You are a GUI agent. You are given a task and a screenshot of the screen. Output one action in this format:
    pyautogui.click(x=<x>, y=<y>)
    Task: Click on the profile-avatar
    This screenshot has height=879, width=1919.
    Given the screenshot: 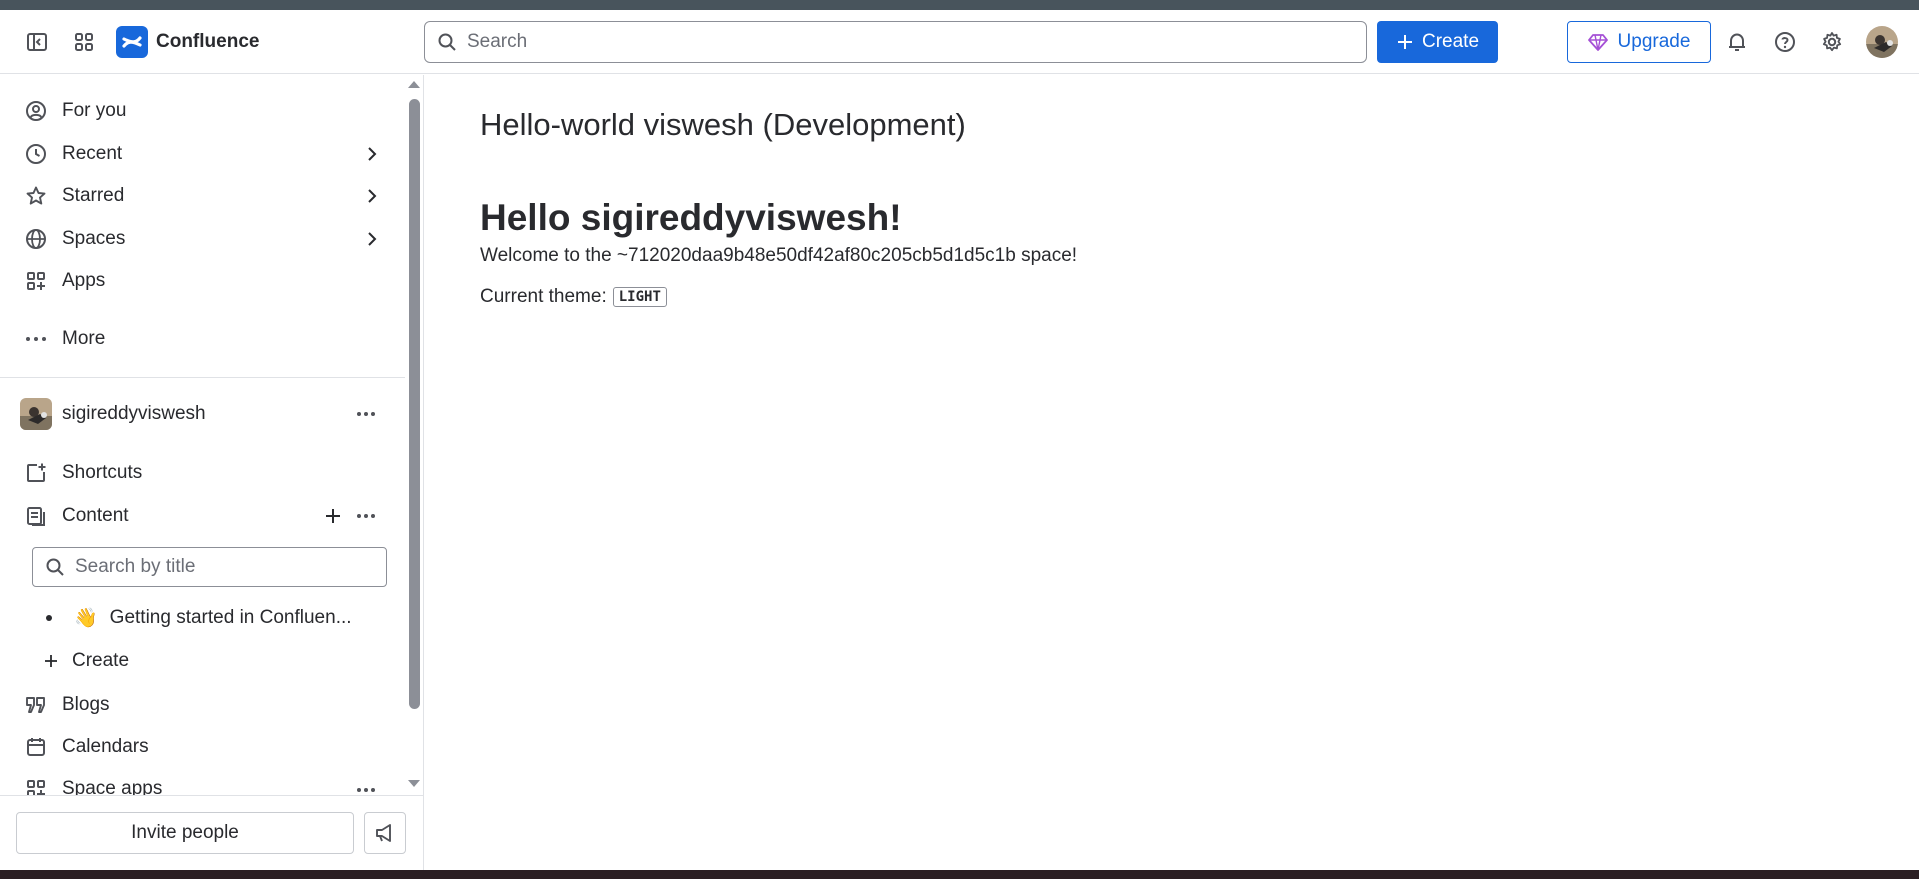 What is the action you would take?
    pyautogui.click(x=1882, y=42)
    